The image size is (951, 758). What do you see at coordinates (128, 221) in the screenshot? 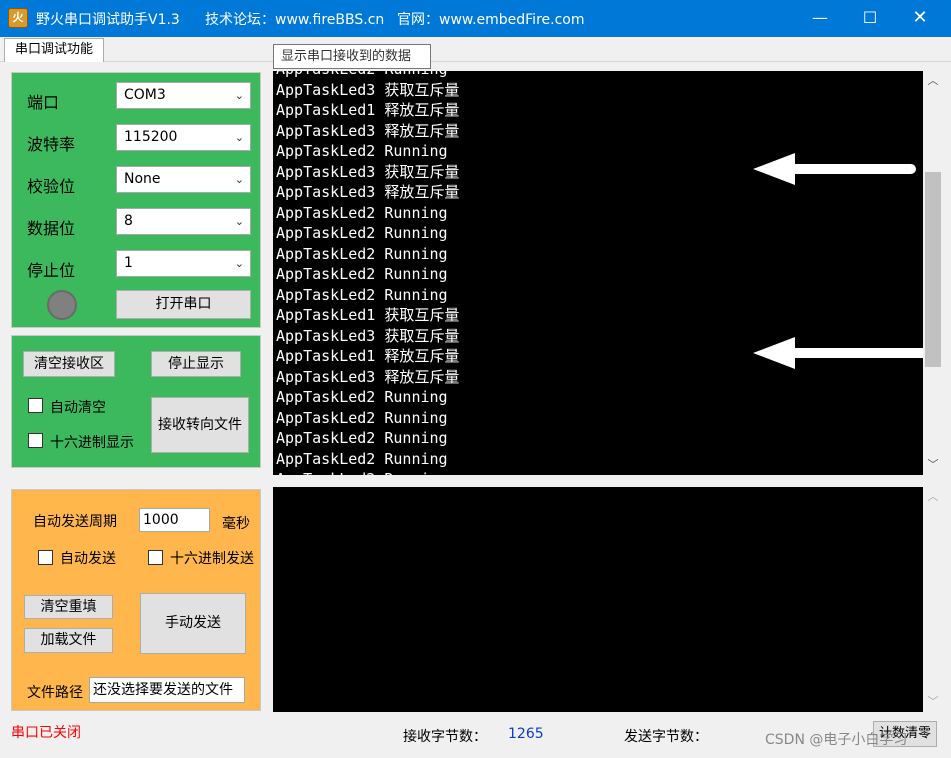
I see `data-bits-select-value: 8` at bounding box center [128, 221].